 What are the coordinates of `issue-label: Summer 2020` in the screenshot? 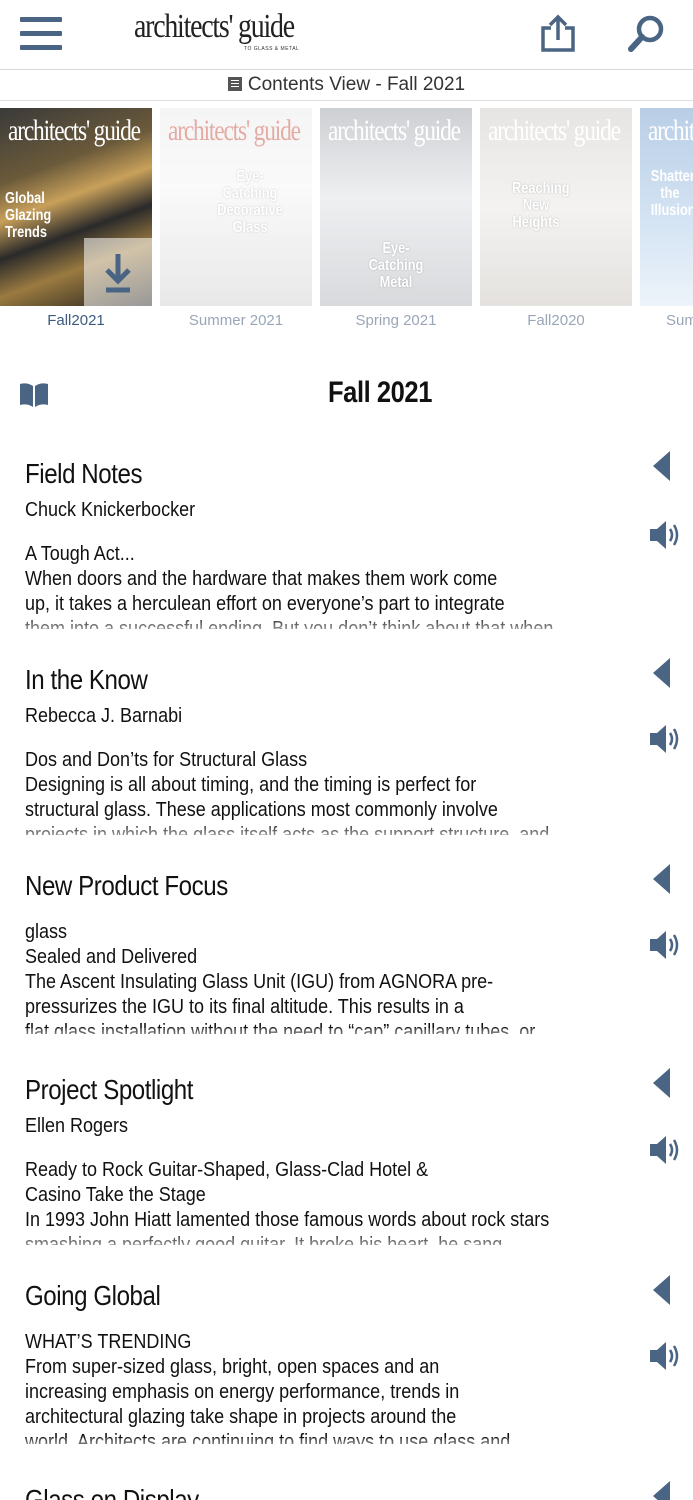 It's located at (679, 320).